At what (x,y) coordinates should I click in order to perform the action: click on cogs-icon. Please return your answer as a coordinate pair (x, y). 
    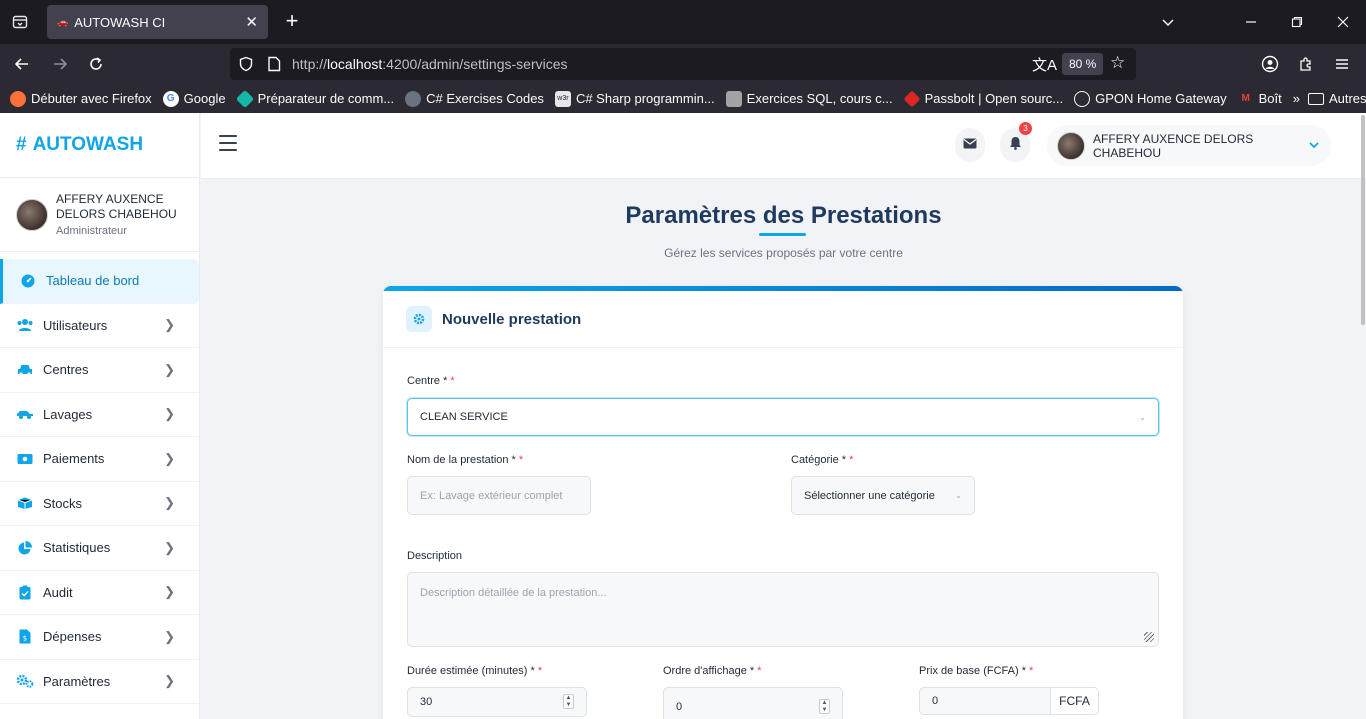
    Looking at the image, I should click on (25, 681).